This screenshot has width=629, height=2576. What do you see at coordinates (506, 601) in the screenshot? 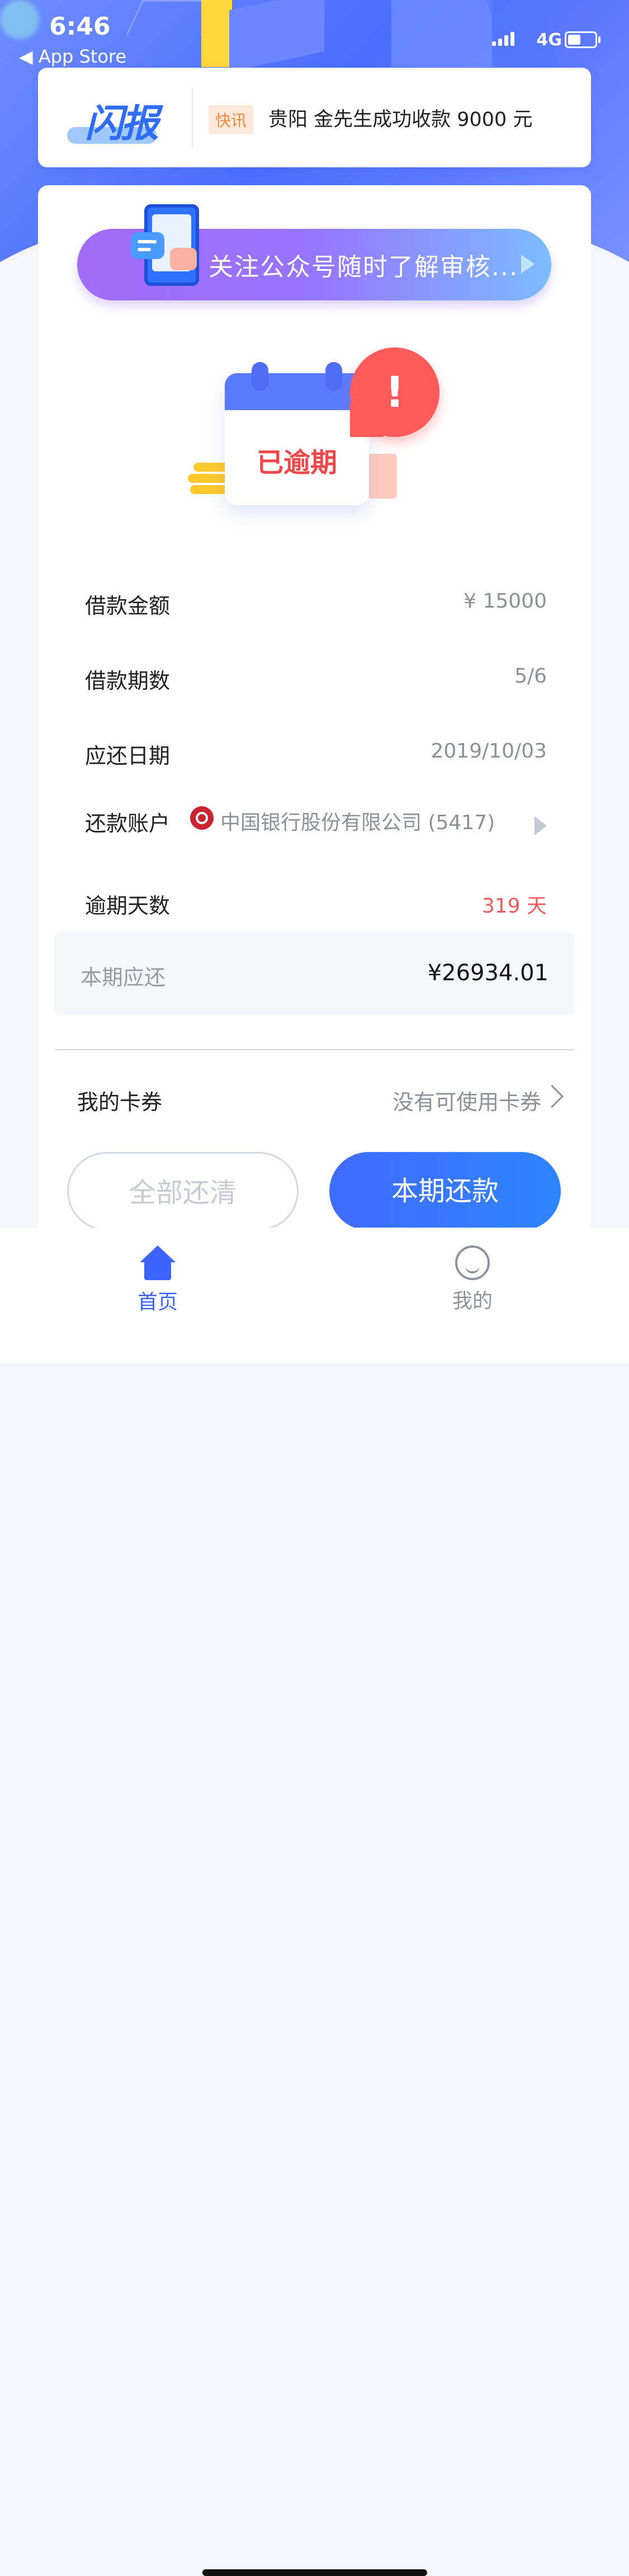
I see `loan-amount-value: ¥ 15000` at bounding box center [506, 601].